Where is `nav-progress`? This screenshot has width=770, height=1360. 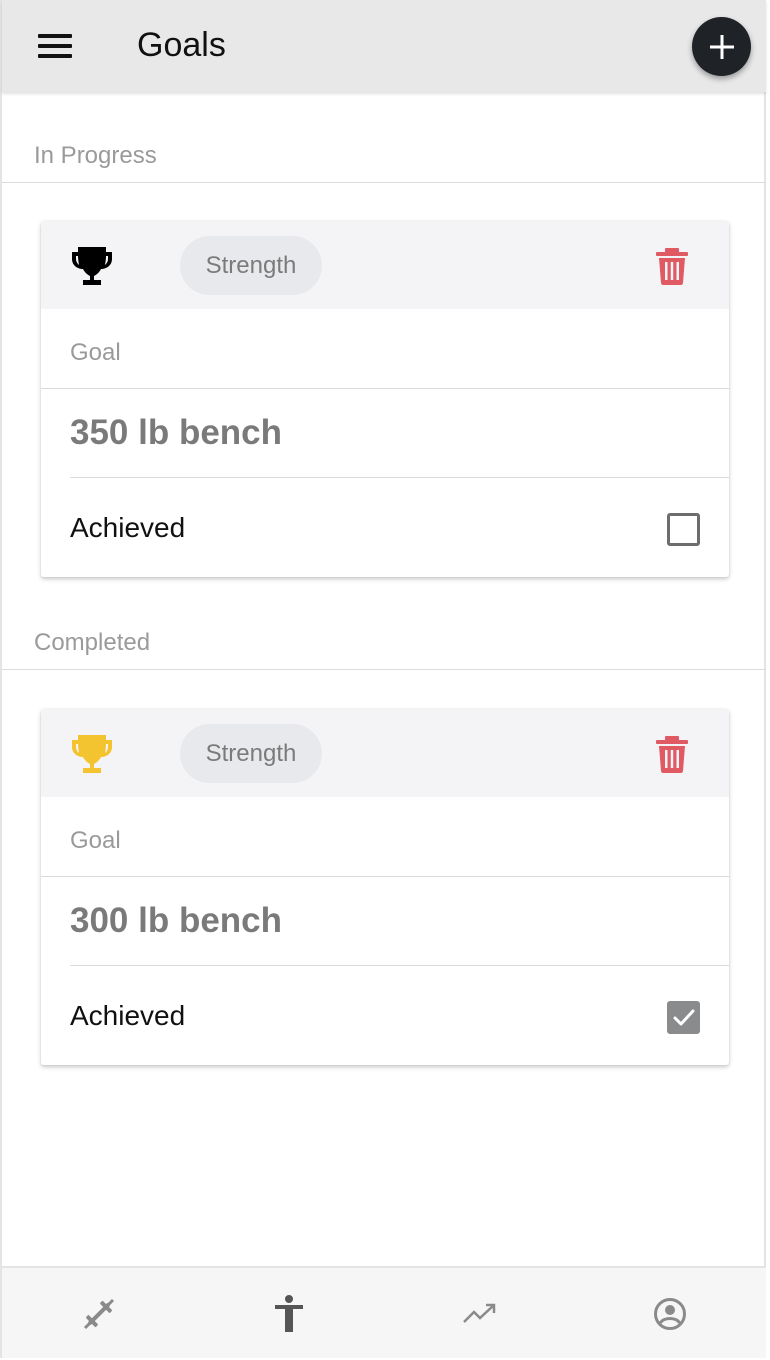 nav-progress is located at coordinates (480, 1314).